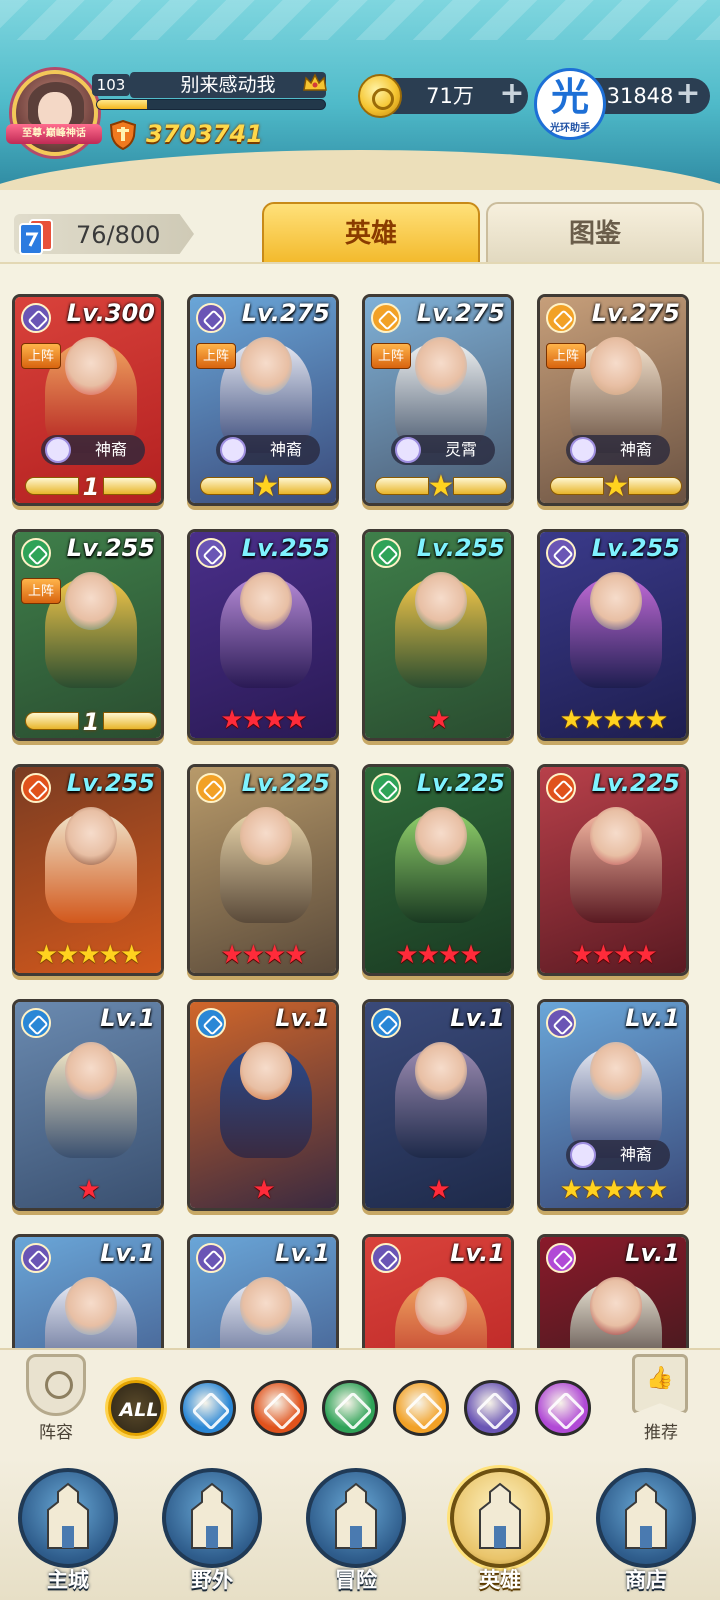 The image size is (720, 1600). I want to click on hero-card: Lv.255 ★★★★, so click(263, 635).